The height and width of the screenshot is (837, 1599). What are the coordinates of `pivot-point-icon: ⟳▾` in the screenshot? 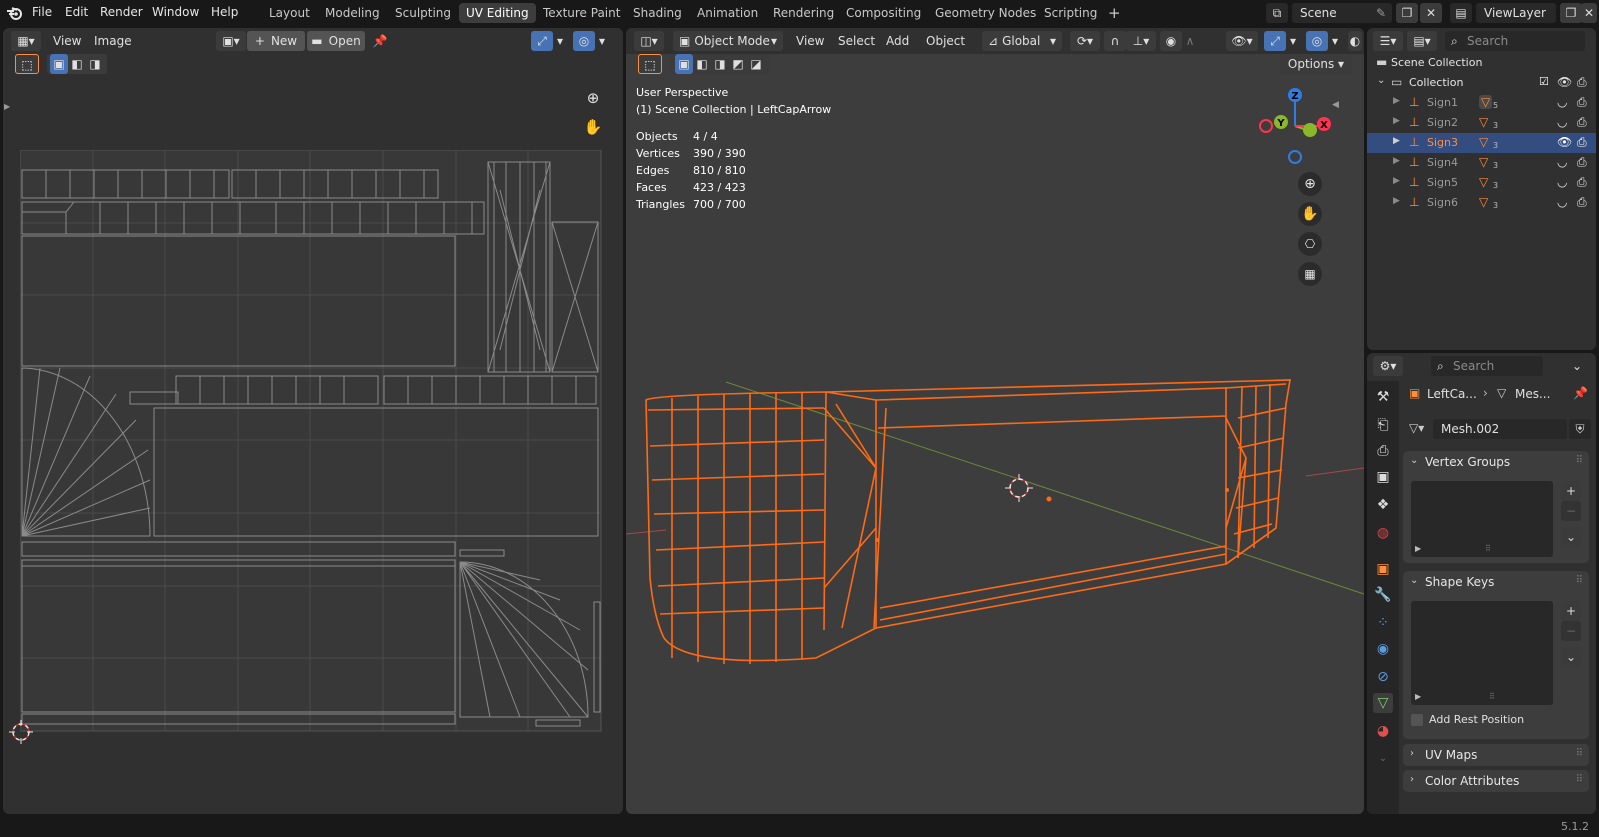 It's located at (1085, 41).